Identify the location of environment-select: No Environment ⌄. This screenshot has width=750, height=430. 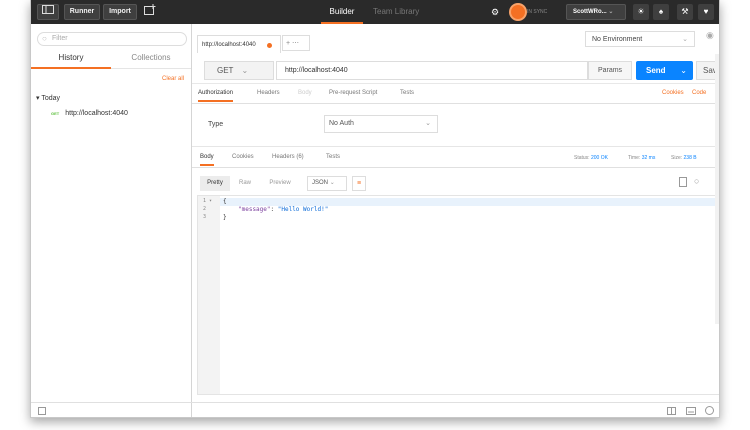
(640, 39).